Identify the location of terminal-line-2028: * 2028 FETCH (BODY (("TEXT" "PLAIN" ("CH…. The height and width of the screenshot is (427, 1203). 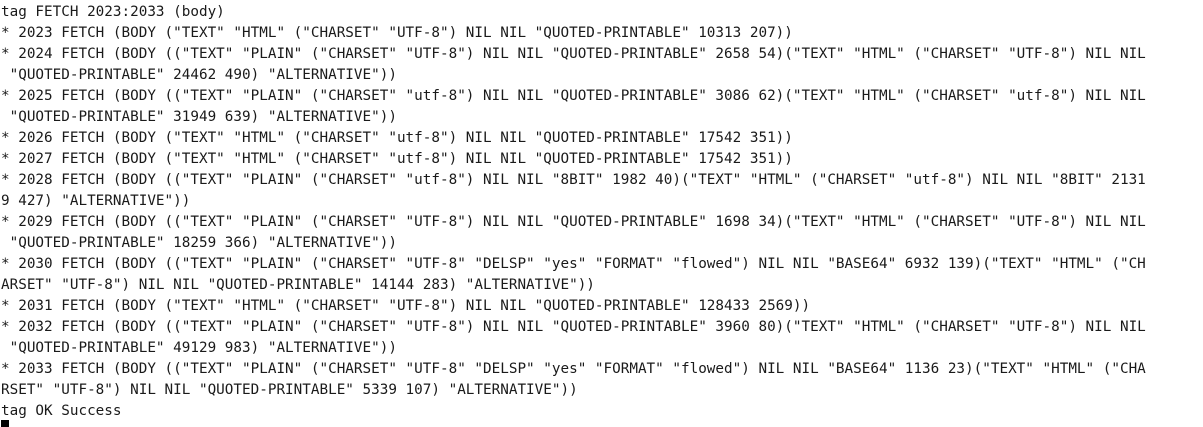
(573, 180).